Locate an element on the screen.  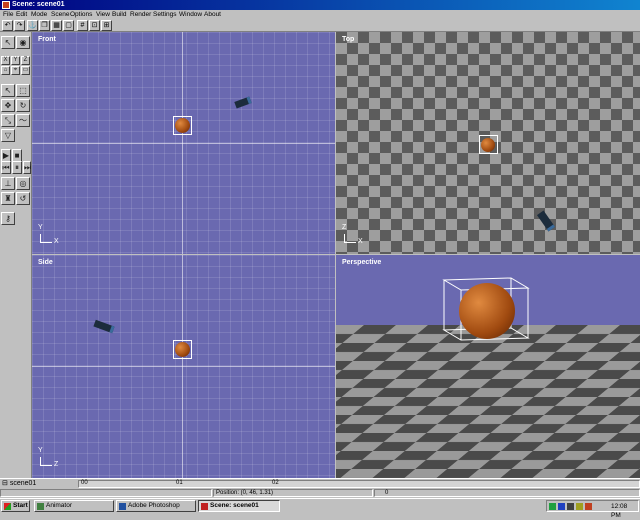
start-button: Start is located at coordinates (15, 506).